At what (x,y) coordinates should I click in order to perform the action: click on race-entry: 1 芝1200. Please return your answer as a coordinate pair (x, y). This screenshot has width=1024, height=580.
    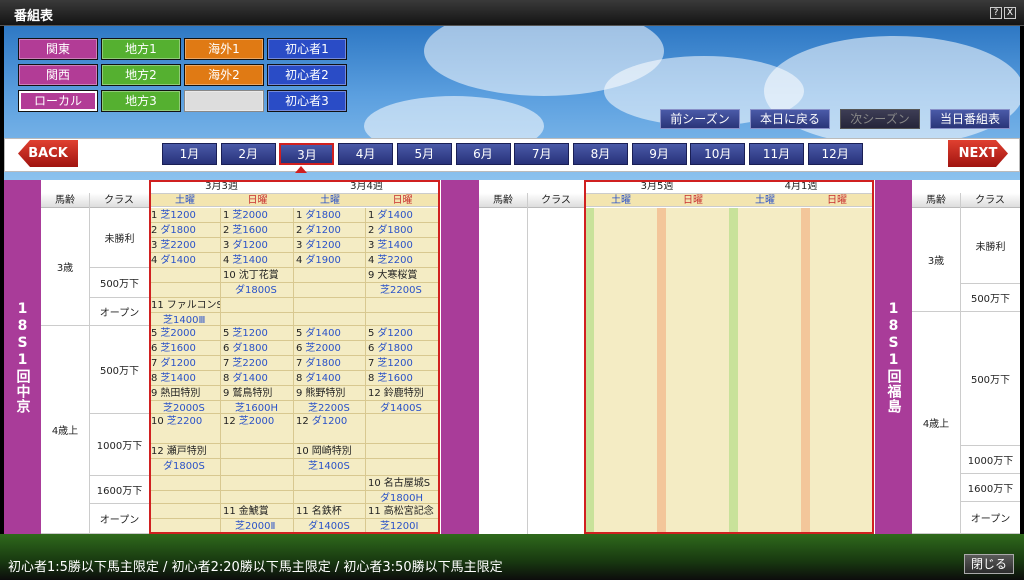
    Looking at the image, I should click on (185, 215).